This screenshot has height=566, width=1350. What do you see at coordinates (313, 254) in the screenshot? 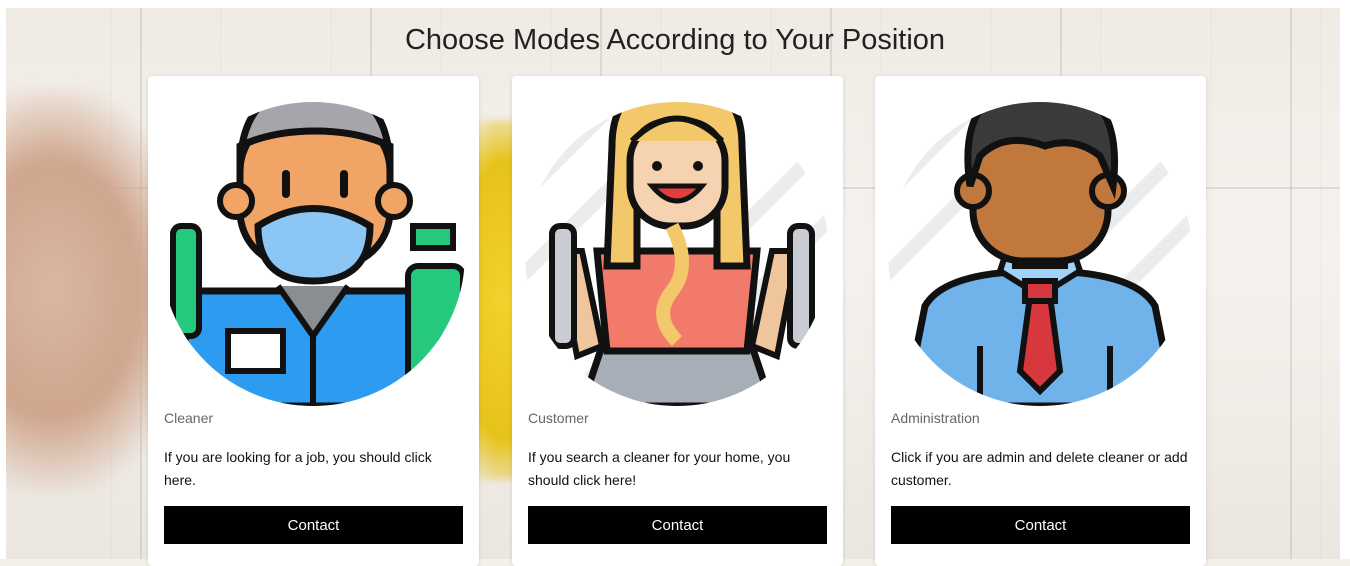
I see `cleaner-icon` at bounding box center [313, 254].